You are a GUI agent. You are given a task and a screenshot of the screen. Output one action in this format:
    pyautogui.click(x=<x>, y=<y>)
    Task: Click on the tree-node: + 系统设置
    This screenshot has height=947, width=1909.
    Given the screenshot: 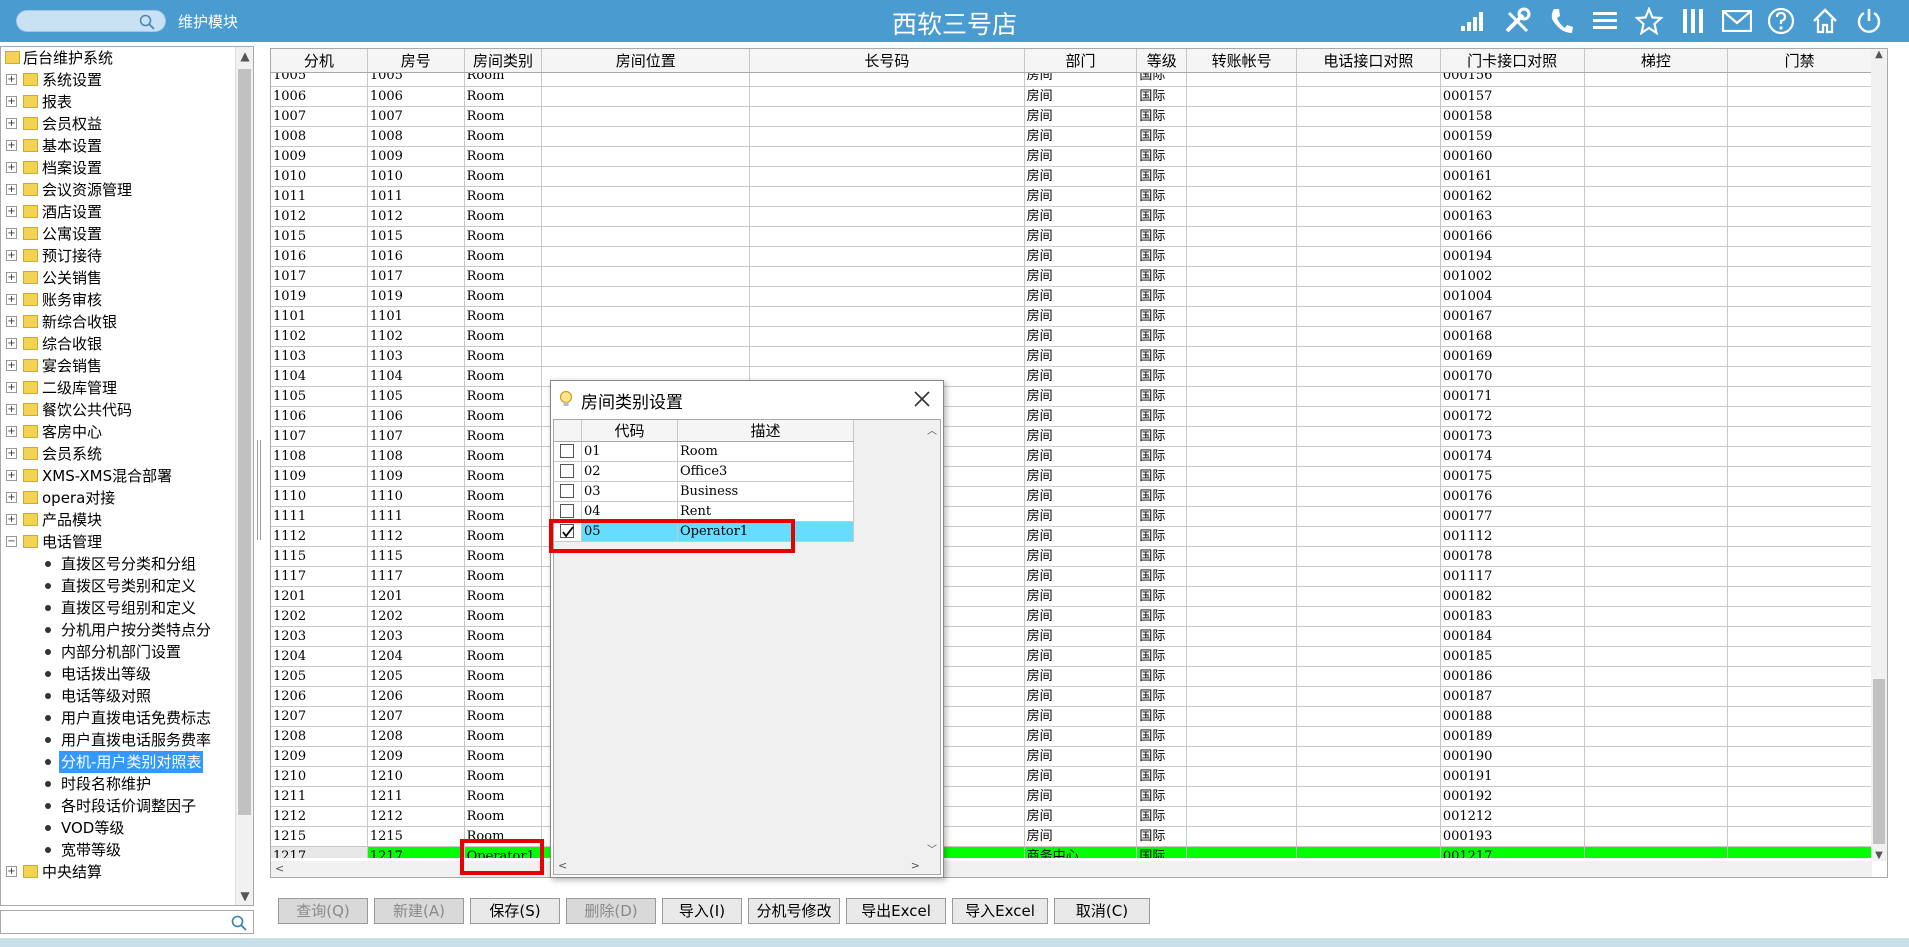 What is the action you would take?
    pyautogui.click(x=118, y=80)
    